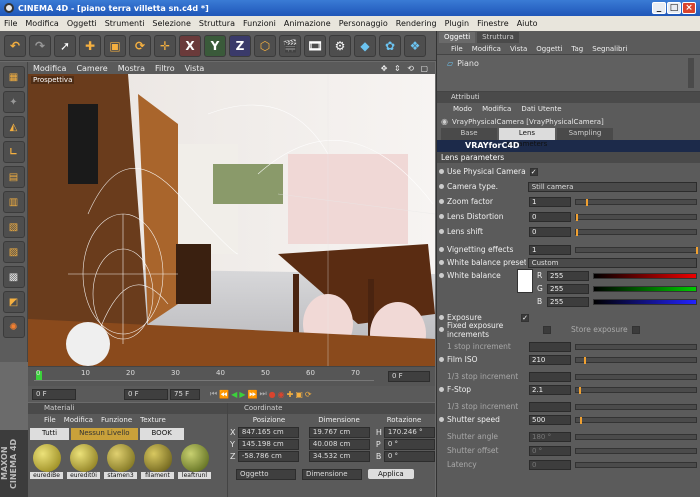 The width and height of the screenshot is (700, 497). What do you see at coordinates (49, 68) in the screenshot?
I see `viewport-menu-modifica: Modifica` at bounding box center [49, 68].